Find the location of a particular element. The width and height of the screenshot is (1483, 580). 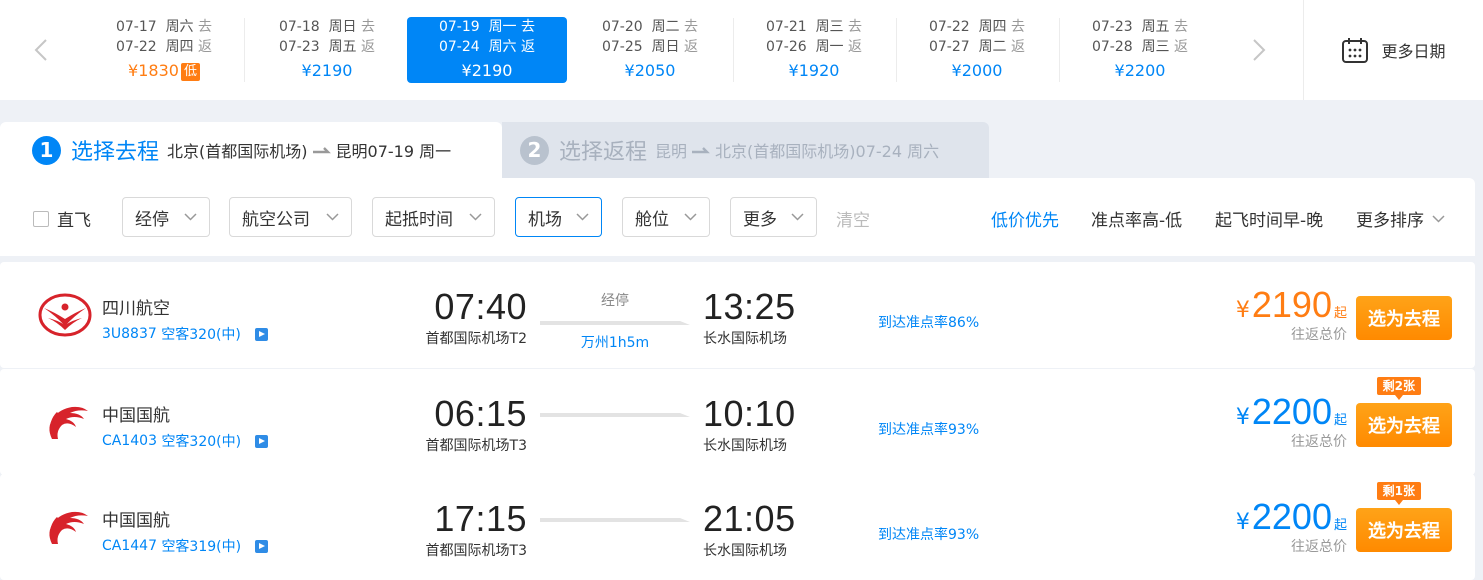

date-option: 07-18 周日 去 07-23 周五 返 ¥2190 is located at coordinates (327, 50).